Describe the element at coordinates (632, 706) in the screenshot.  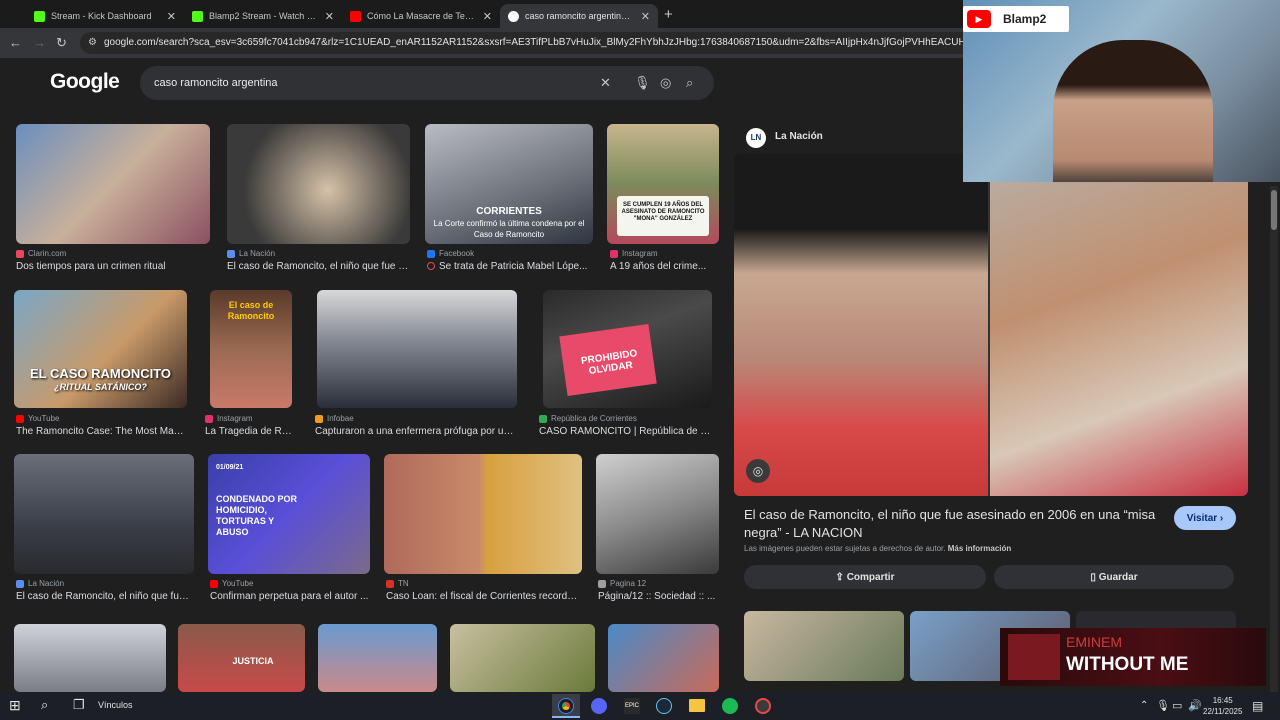
I see `epic-games-icon: EPIC` at that location.